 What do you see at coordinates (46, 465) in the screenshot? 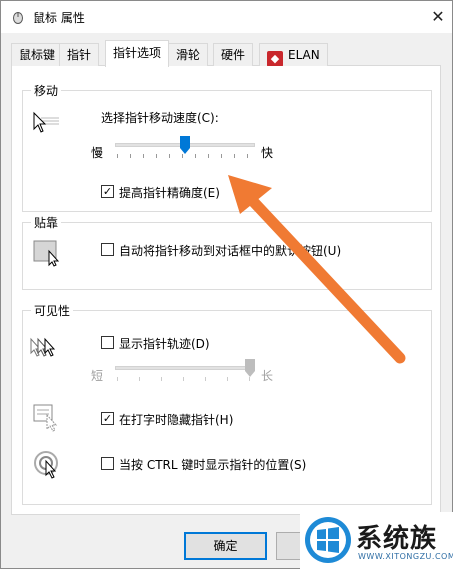
I see `show-location-icon` at bounding box center [46, 465].